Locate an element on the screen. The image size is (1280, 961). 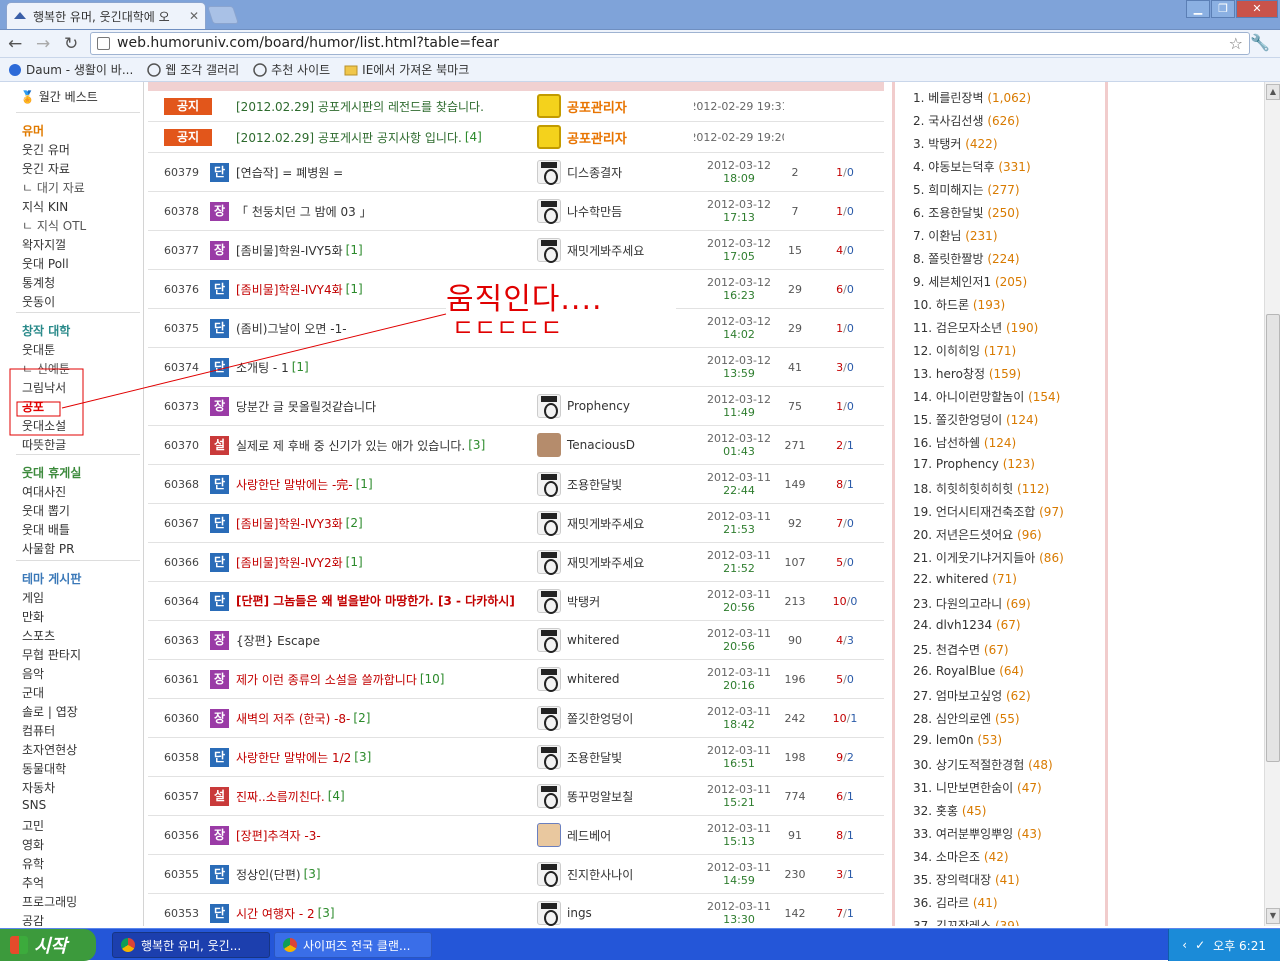
scroll-down-icon: ▼ is located at coordinates (1273, 916).